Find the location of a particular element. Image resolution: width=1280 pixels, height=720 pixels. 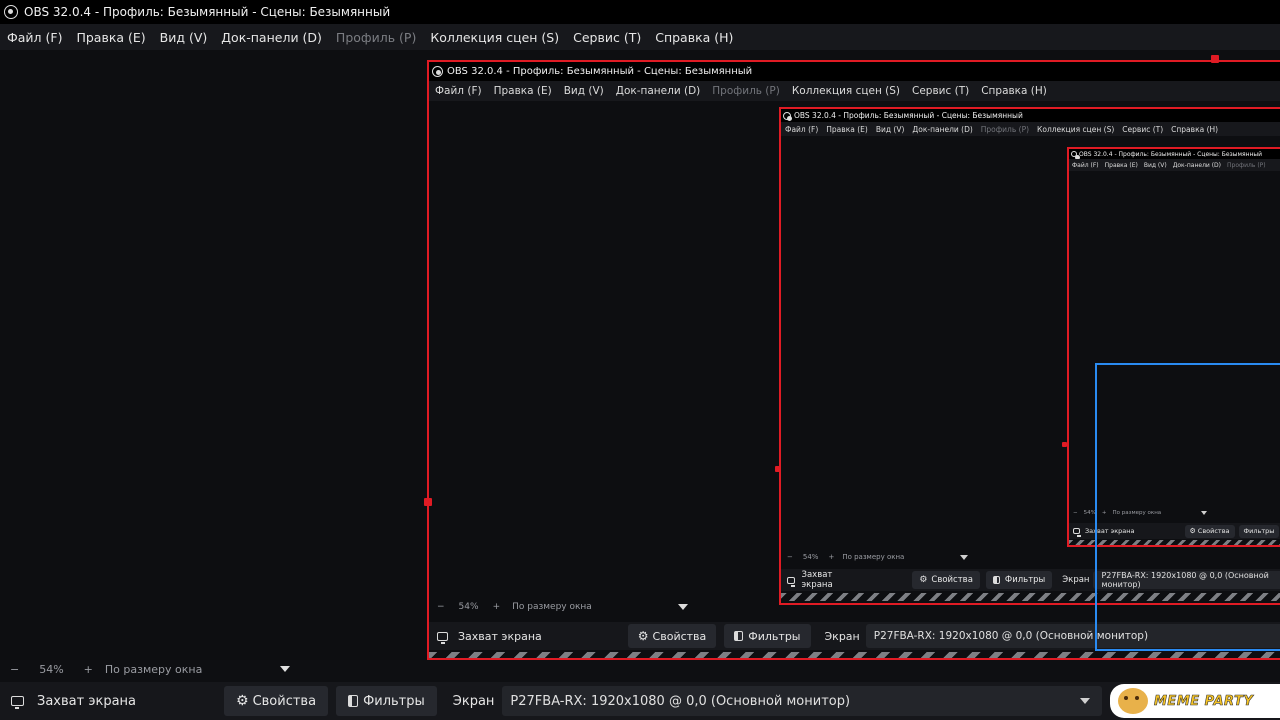

menu-docks: Док-панели (D) is located at coordinates (271, 37).